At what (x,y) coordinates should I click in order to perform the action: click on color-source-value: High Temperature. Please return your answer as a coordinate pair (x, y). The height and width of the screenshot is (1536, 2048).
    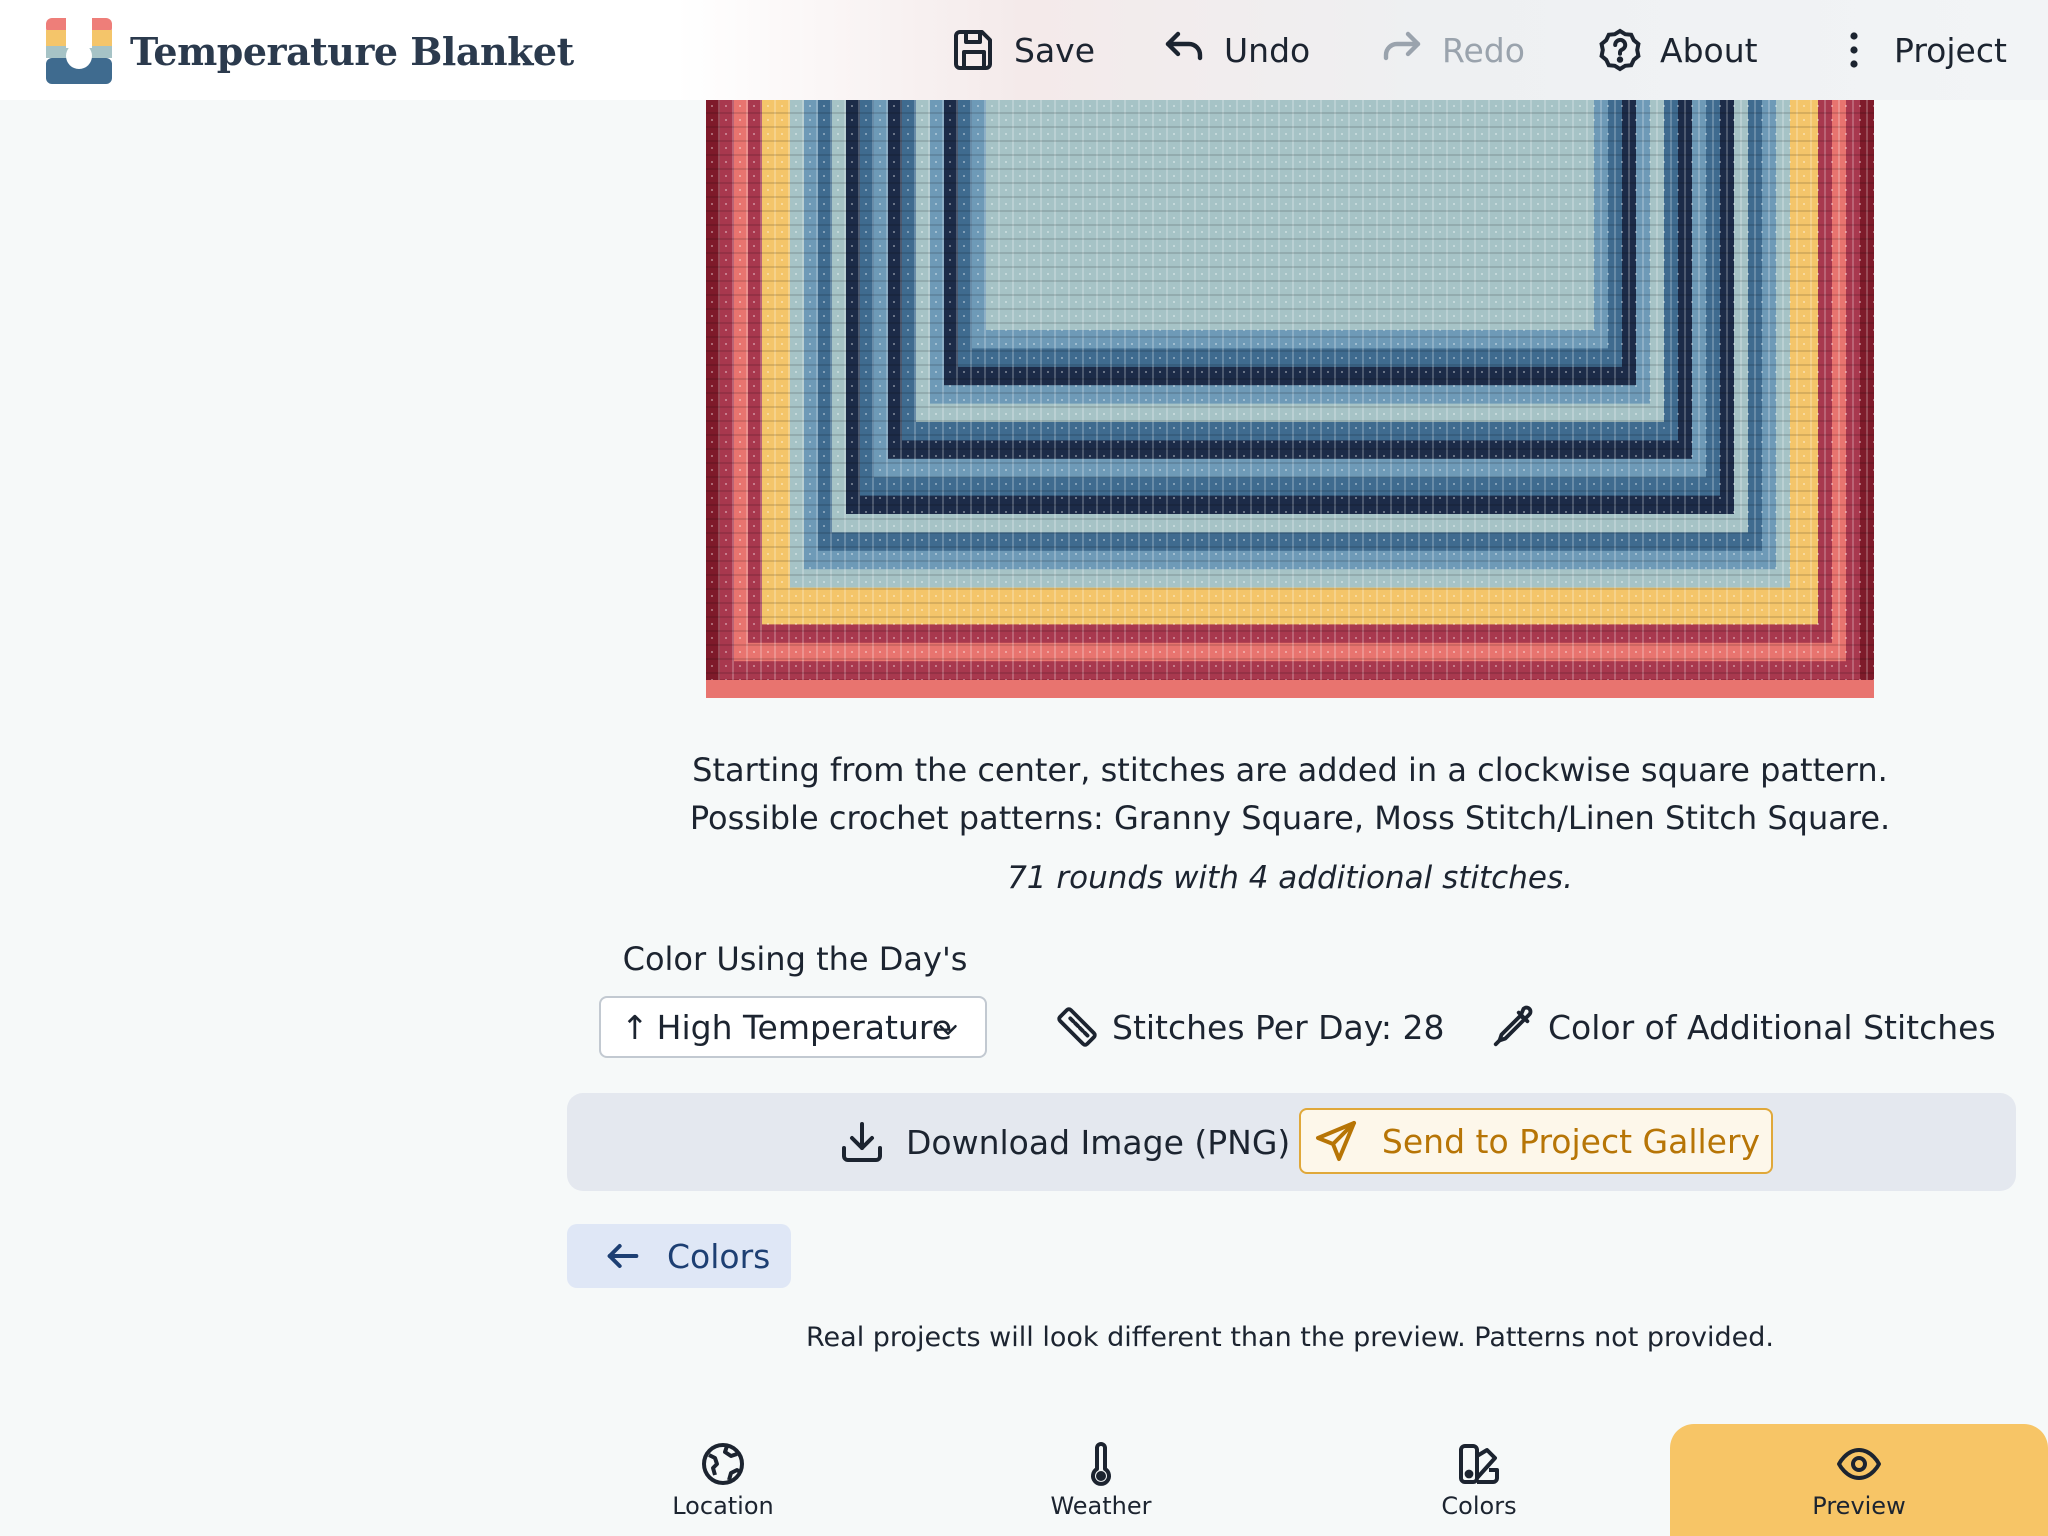
    Looking at the image, I should click on (804, 1027).